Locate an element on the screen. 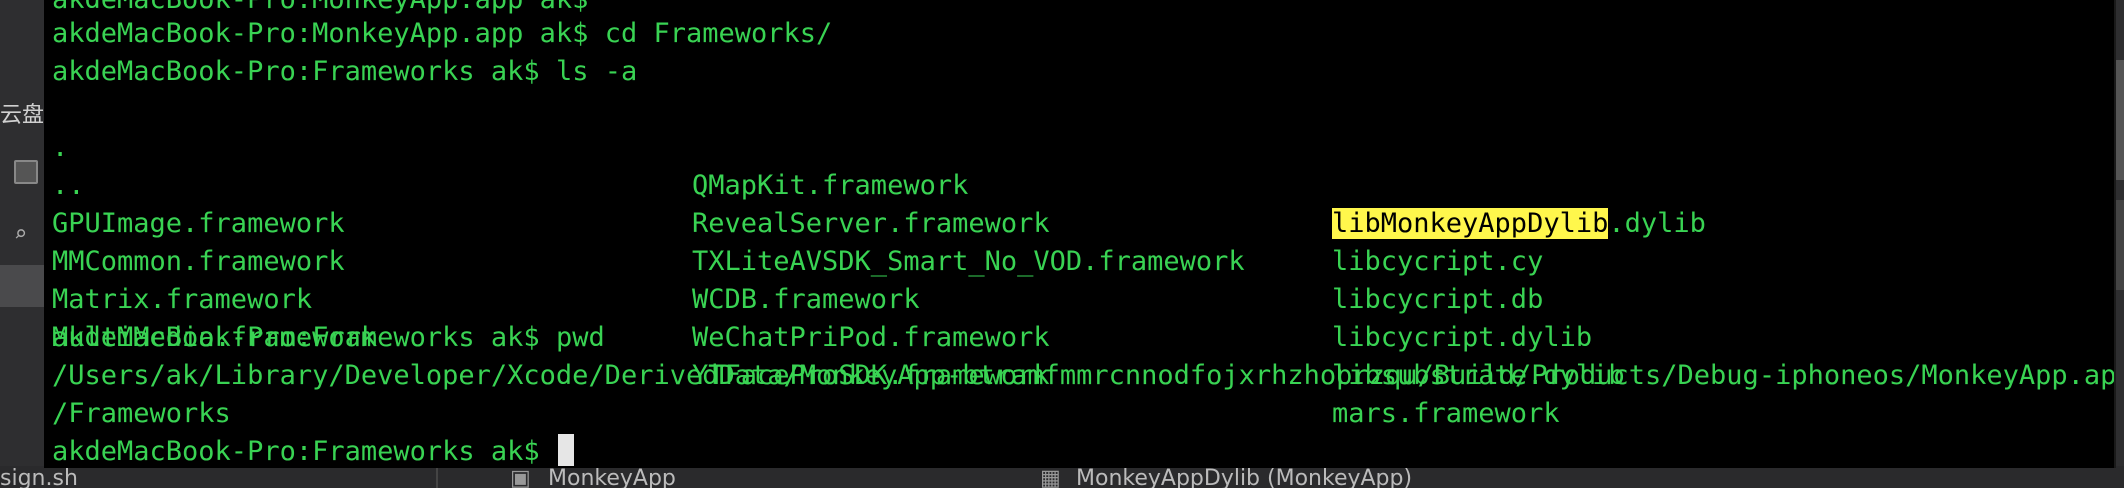 This screenshot has height=488, width=2124. tab-monkeyappdylib: MonkeyAppDylib (MonkeyApp) is located at coordinates (1244, 478).